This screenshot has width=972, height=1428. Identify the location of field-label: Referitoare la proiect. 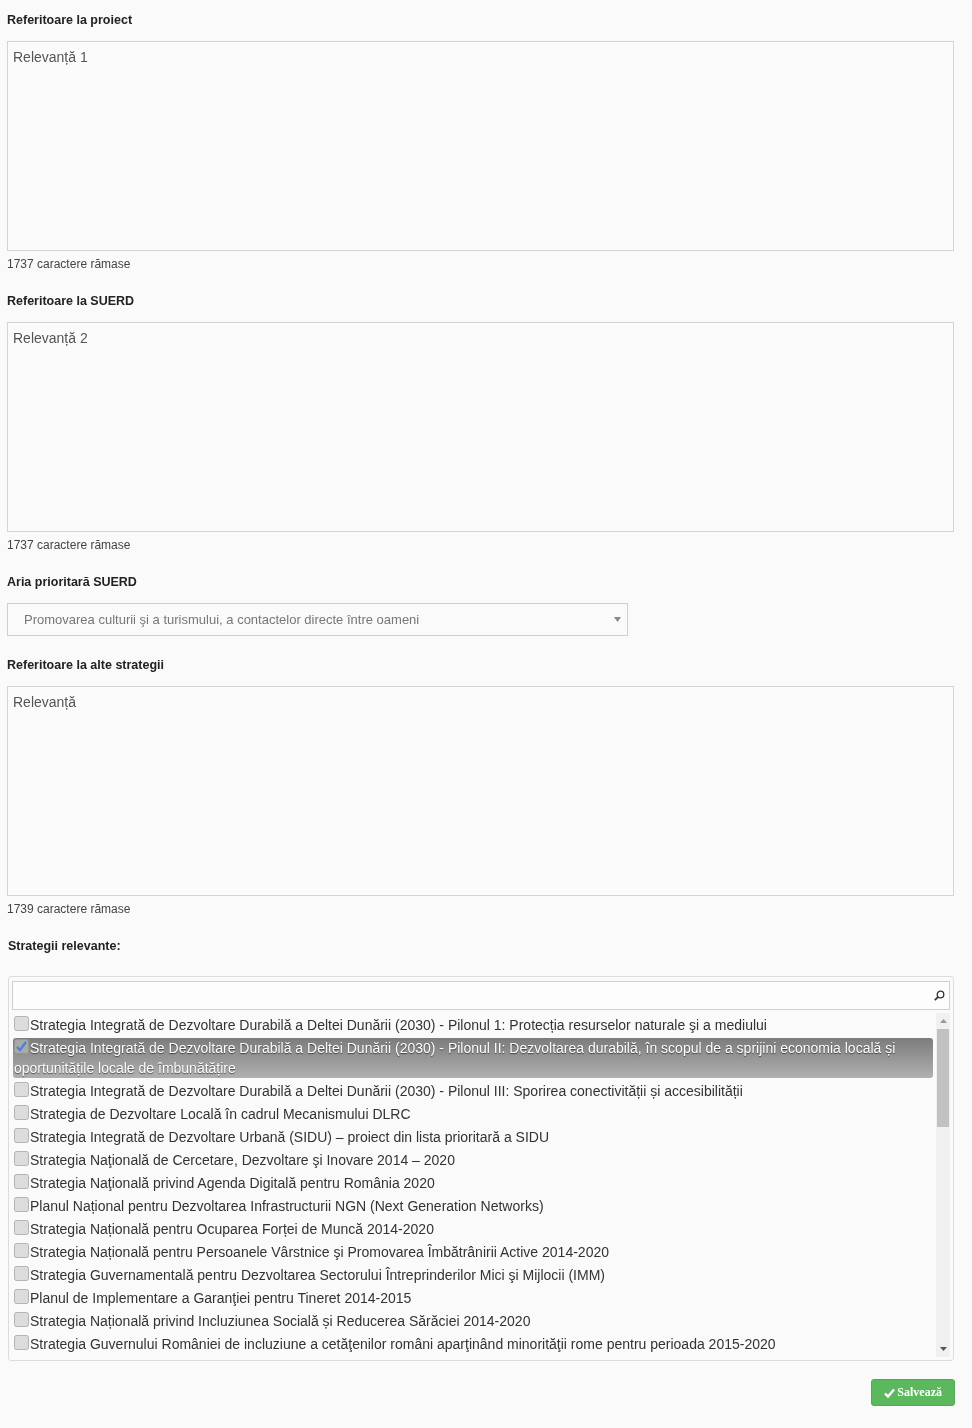
(70, 20).